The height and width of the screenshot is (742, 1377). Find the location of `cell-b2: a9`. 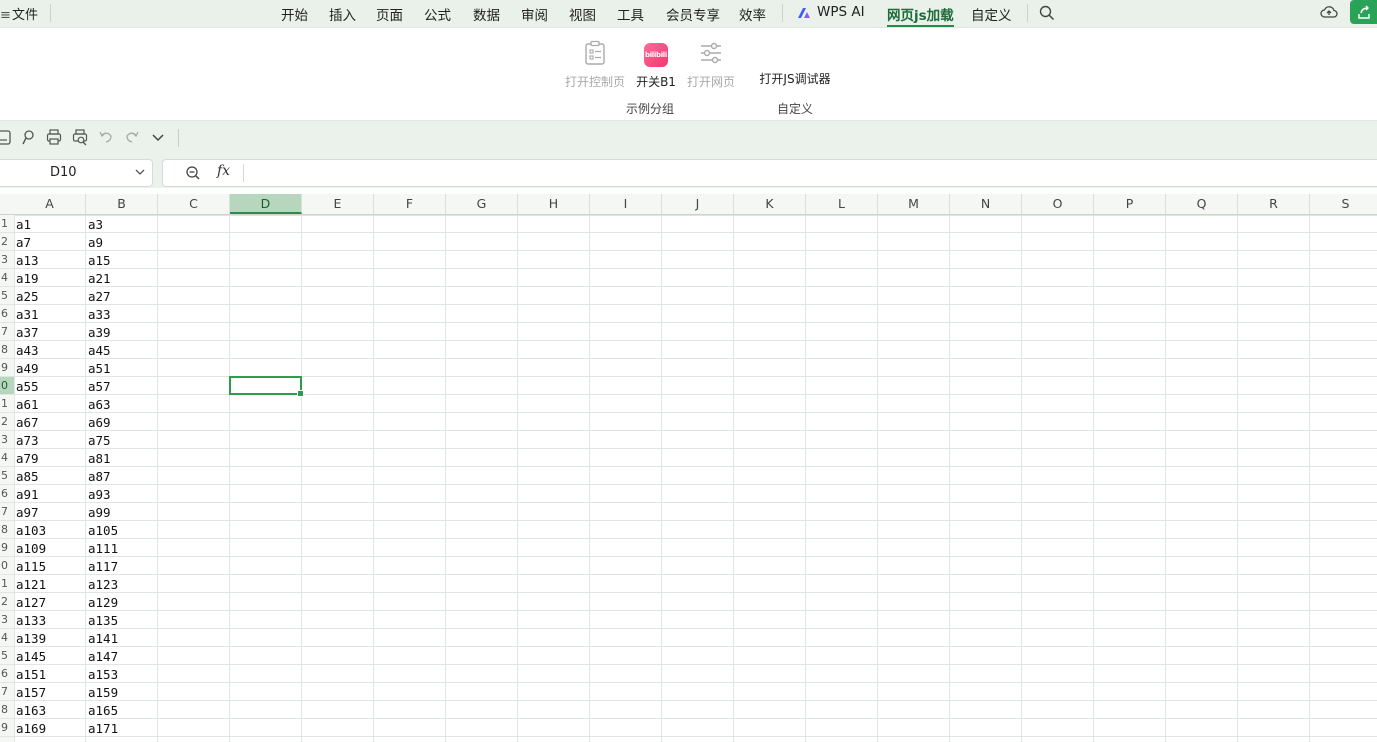

cell-b2: a9 is located at coordinates (121, 242).